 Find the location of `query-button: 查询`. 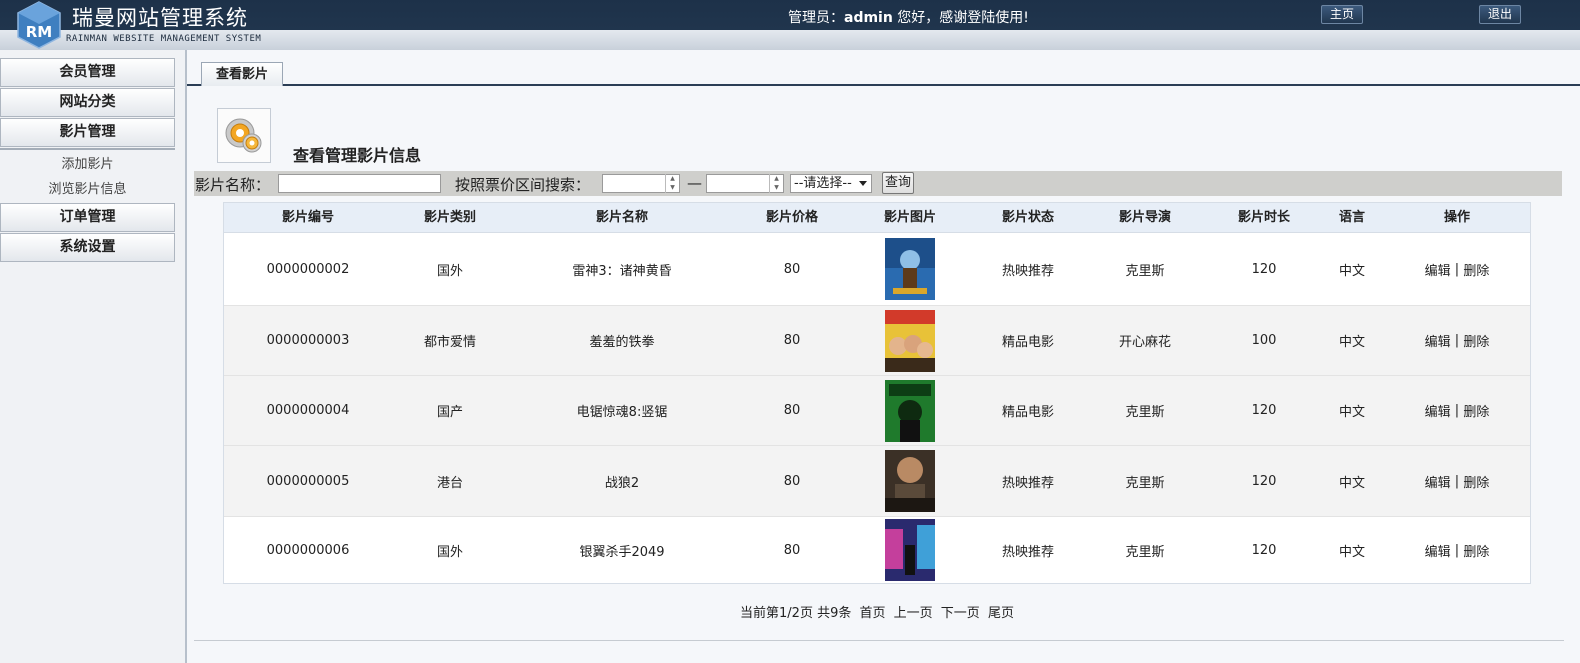

query-button: 查询 is located at coordinates (898, 183).